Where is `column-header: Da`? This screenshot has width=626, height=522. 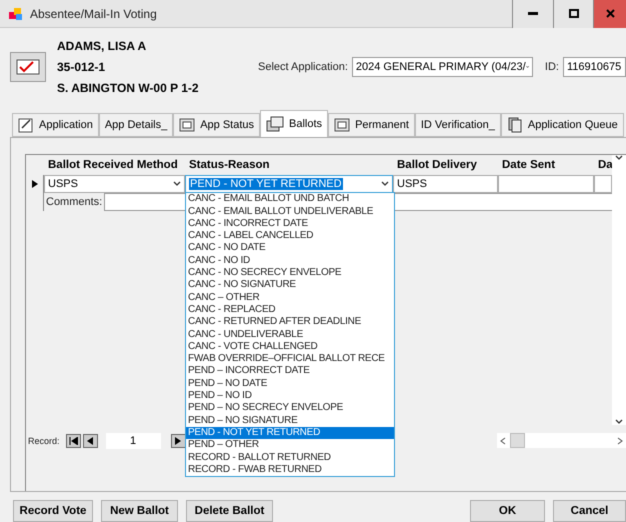 column-header: Da is located at coordinates (604, 166).